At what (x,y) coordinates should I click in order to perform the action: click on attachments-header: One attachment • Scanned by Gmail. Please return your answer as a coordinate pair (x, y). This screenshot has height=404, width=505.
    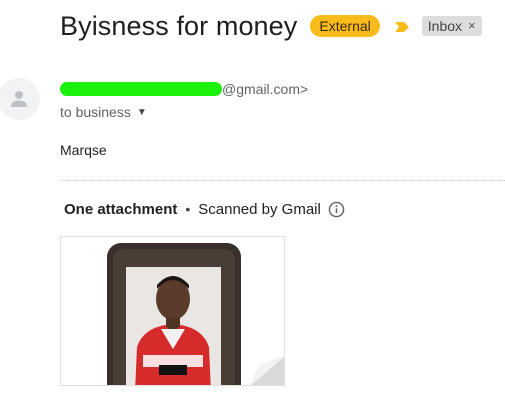
    Looking at the image, I should click on (204, 209).